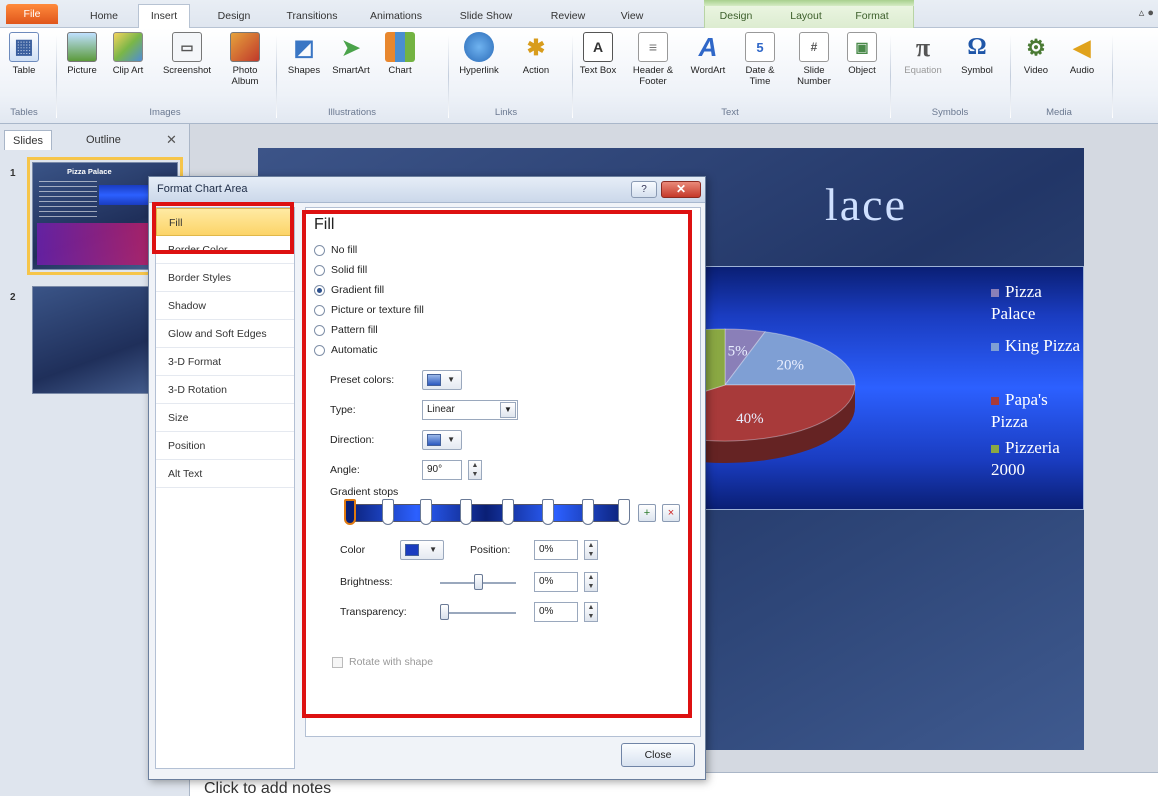 Image resolution: width=1158 pixels, height=796 pixels. I want to click on screenshot-label: Screenshot, so click(187, 70).